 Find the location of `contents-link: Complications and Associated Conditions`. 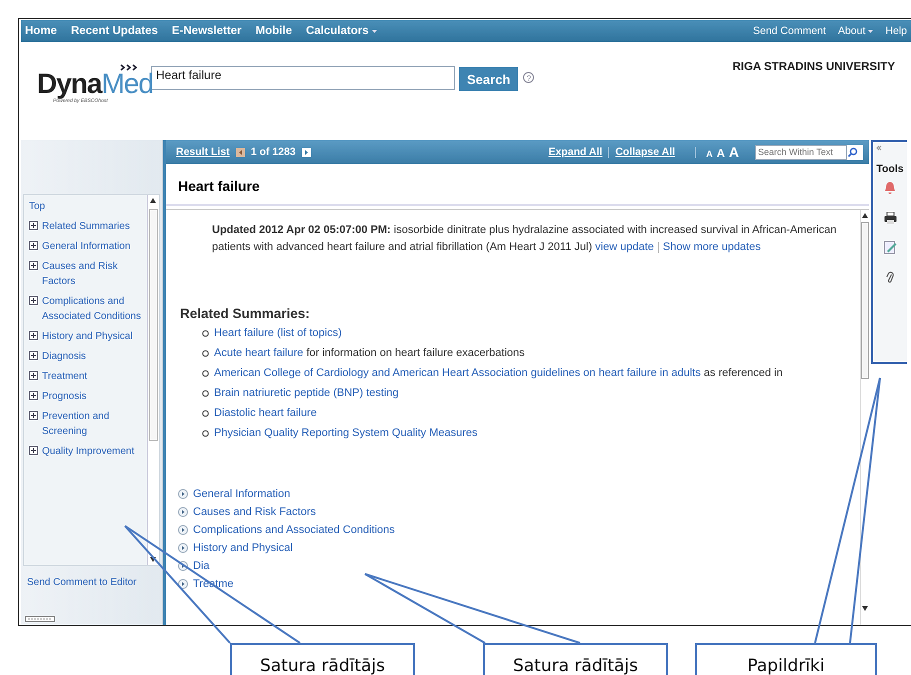

contents-link: Complications and Associated Conditions is located at coordinates (93, 309).